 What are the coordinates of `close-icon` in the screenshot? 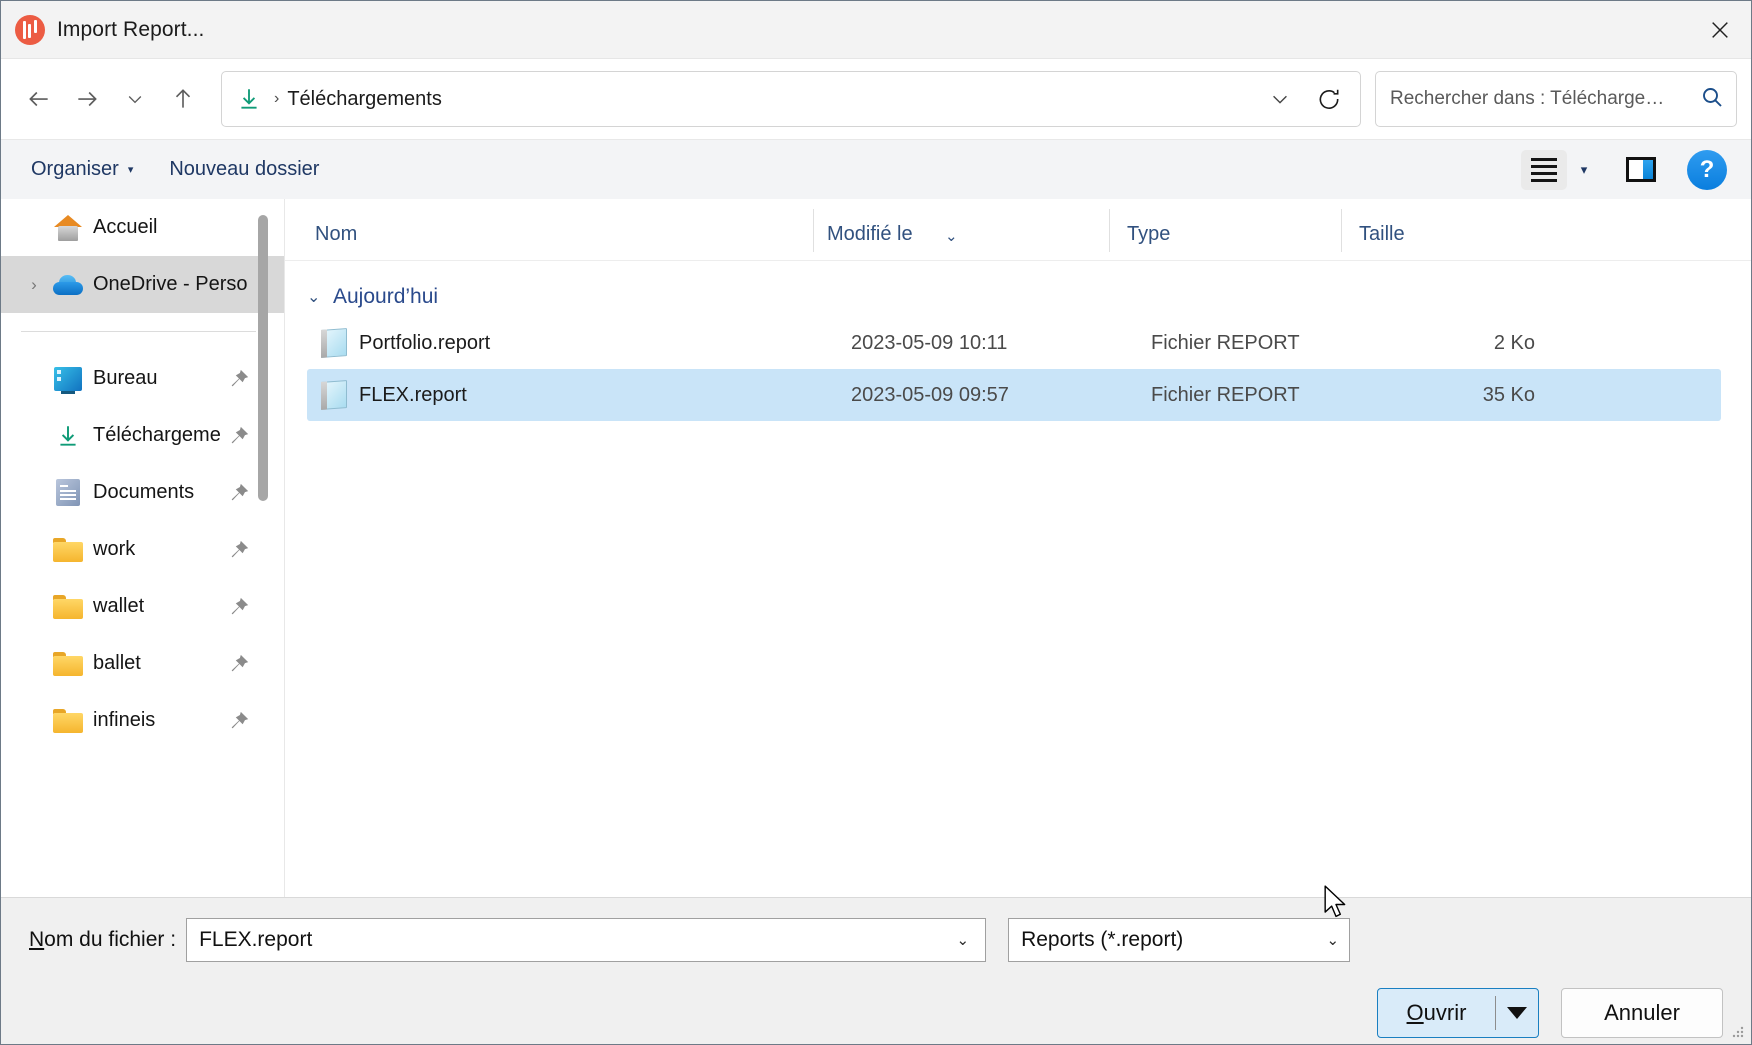 It's located at (1720, 29).